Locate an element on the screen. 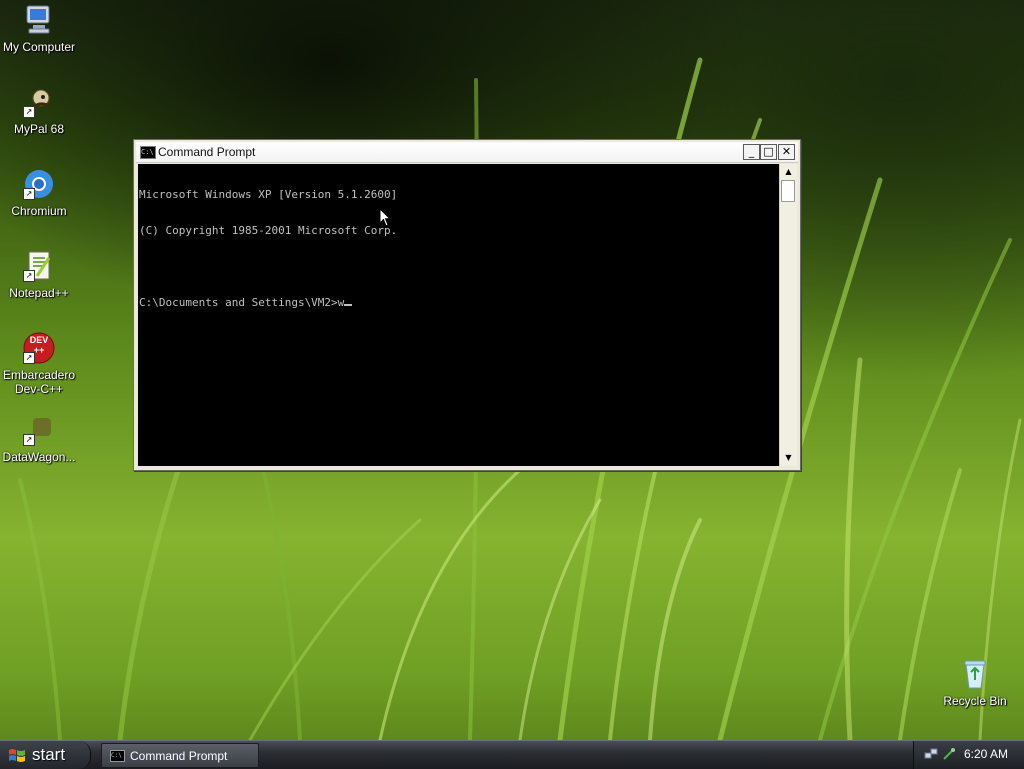  taskbar-item-command-prompt: C:\ Command Prompt is located at coordinates (180, 755).